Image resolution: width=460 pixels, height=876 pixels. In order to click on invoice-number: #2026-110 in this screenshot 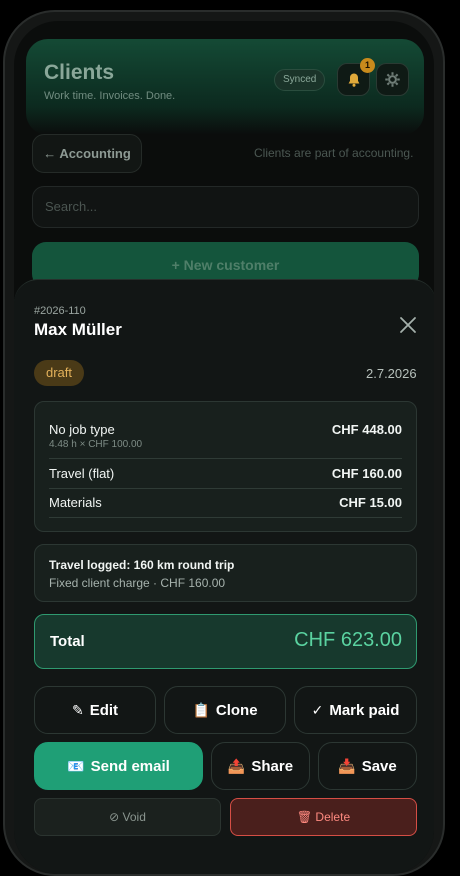, I will do `click(60, 311)`.